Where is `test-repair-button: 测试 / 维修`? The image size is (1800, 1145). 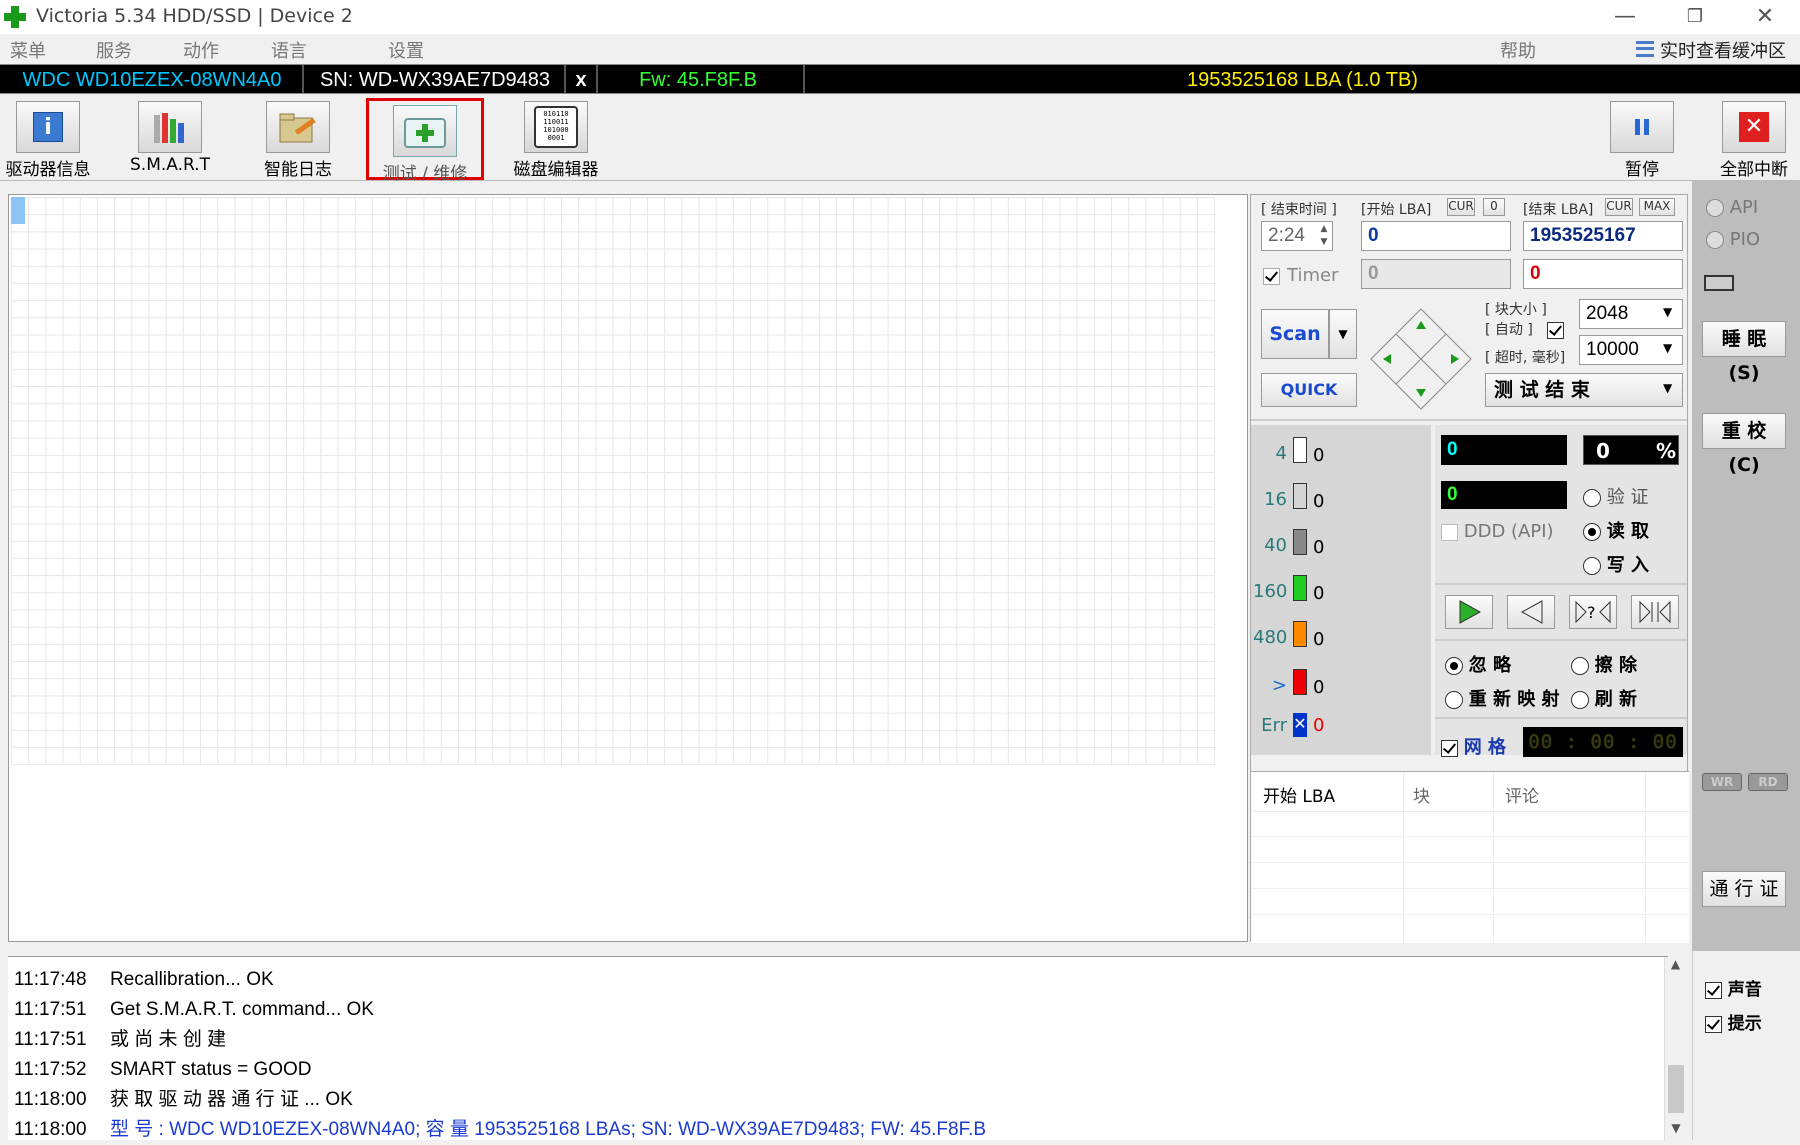
test-repair-button: 测试 / 维修 is located at coordinates (425, 141).